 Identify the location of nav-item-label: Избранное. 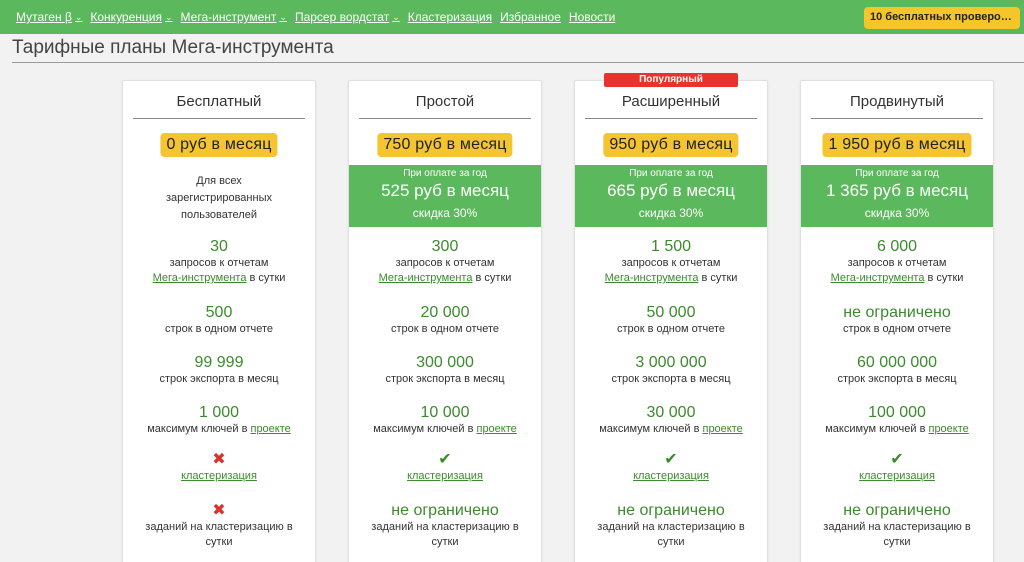
(530, 17).